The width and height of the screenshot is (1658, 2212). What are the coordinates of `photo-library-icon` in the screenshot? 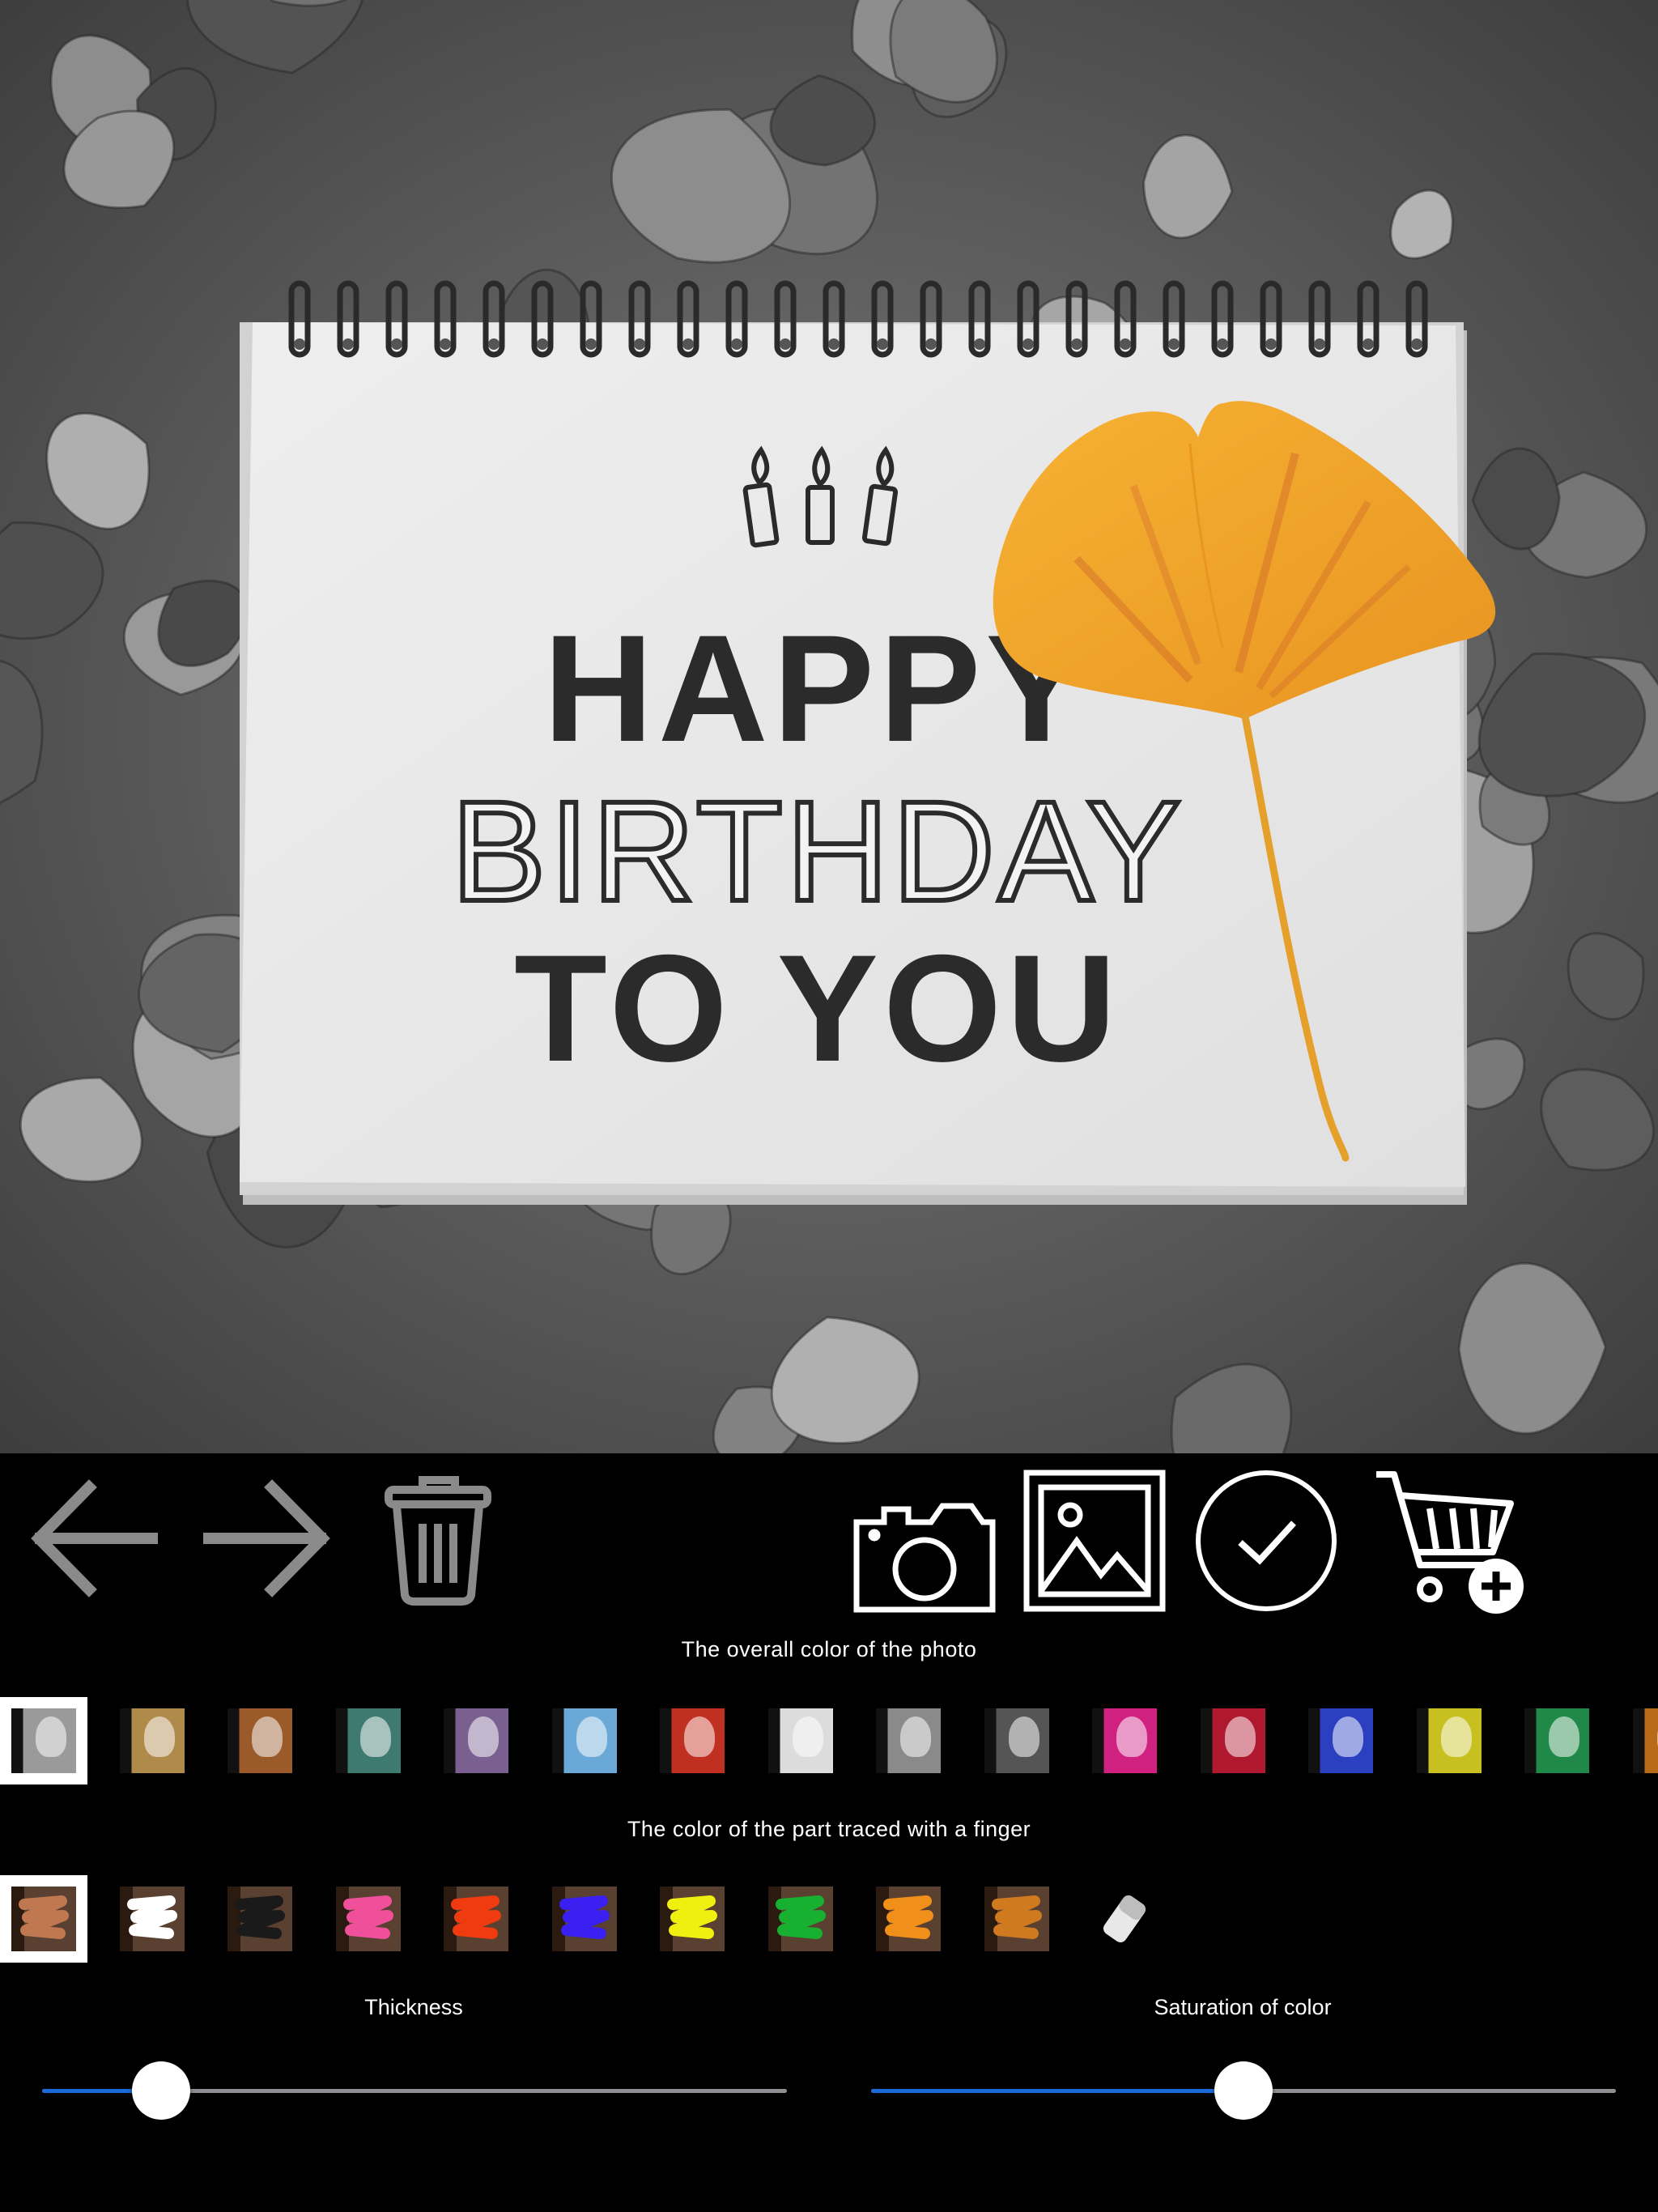 It's located at (1094, 1541).